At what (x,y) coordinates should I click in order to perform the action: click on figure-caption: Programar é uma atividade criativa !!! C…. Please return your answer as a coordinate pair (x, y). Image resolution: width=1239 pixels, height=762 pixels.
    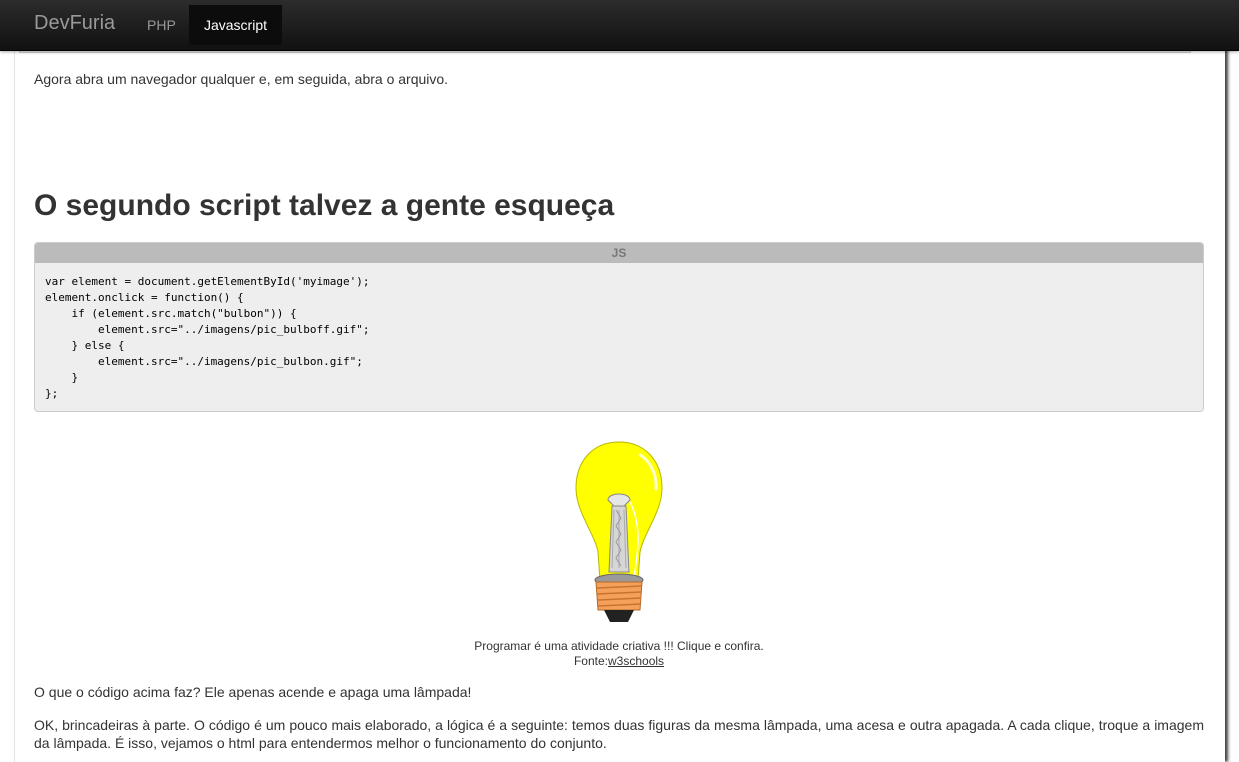
    Looking at the image, I should click on (619, 654).